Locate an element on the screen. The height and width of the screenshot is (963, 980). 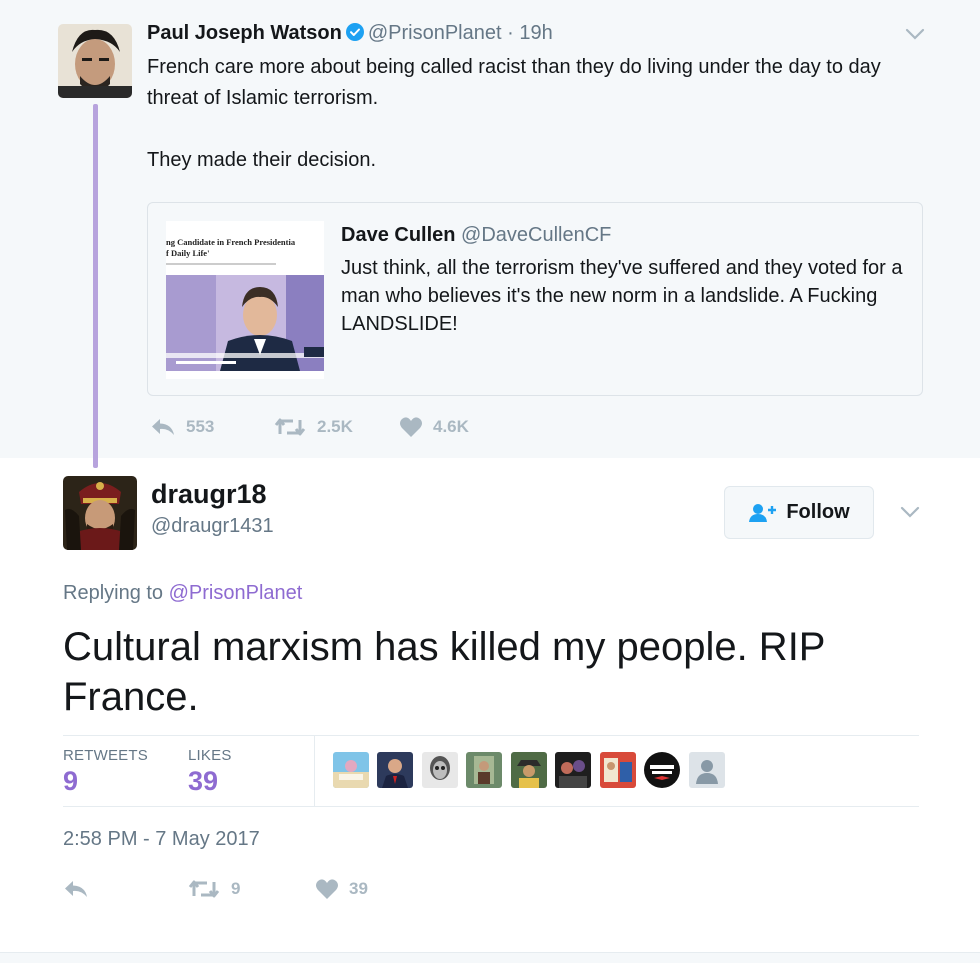
likes-value: 39 is located at coordinates (203, 781).